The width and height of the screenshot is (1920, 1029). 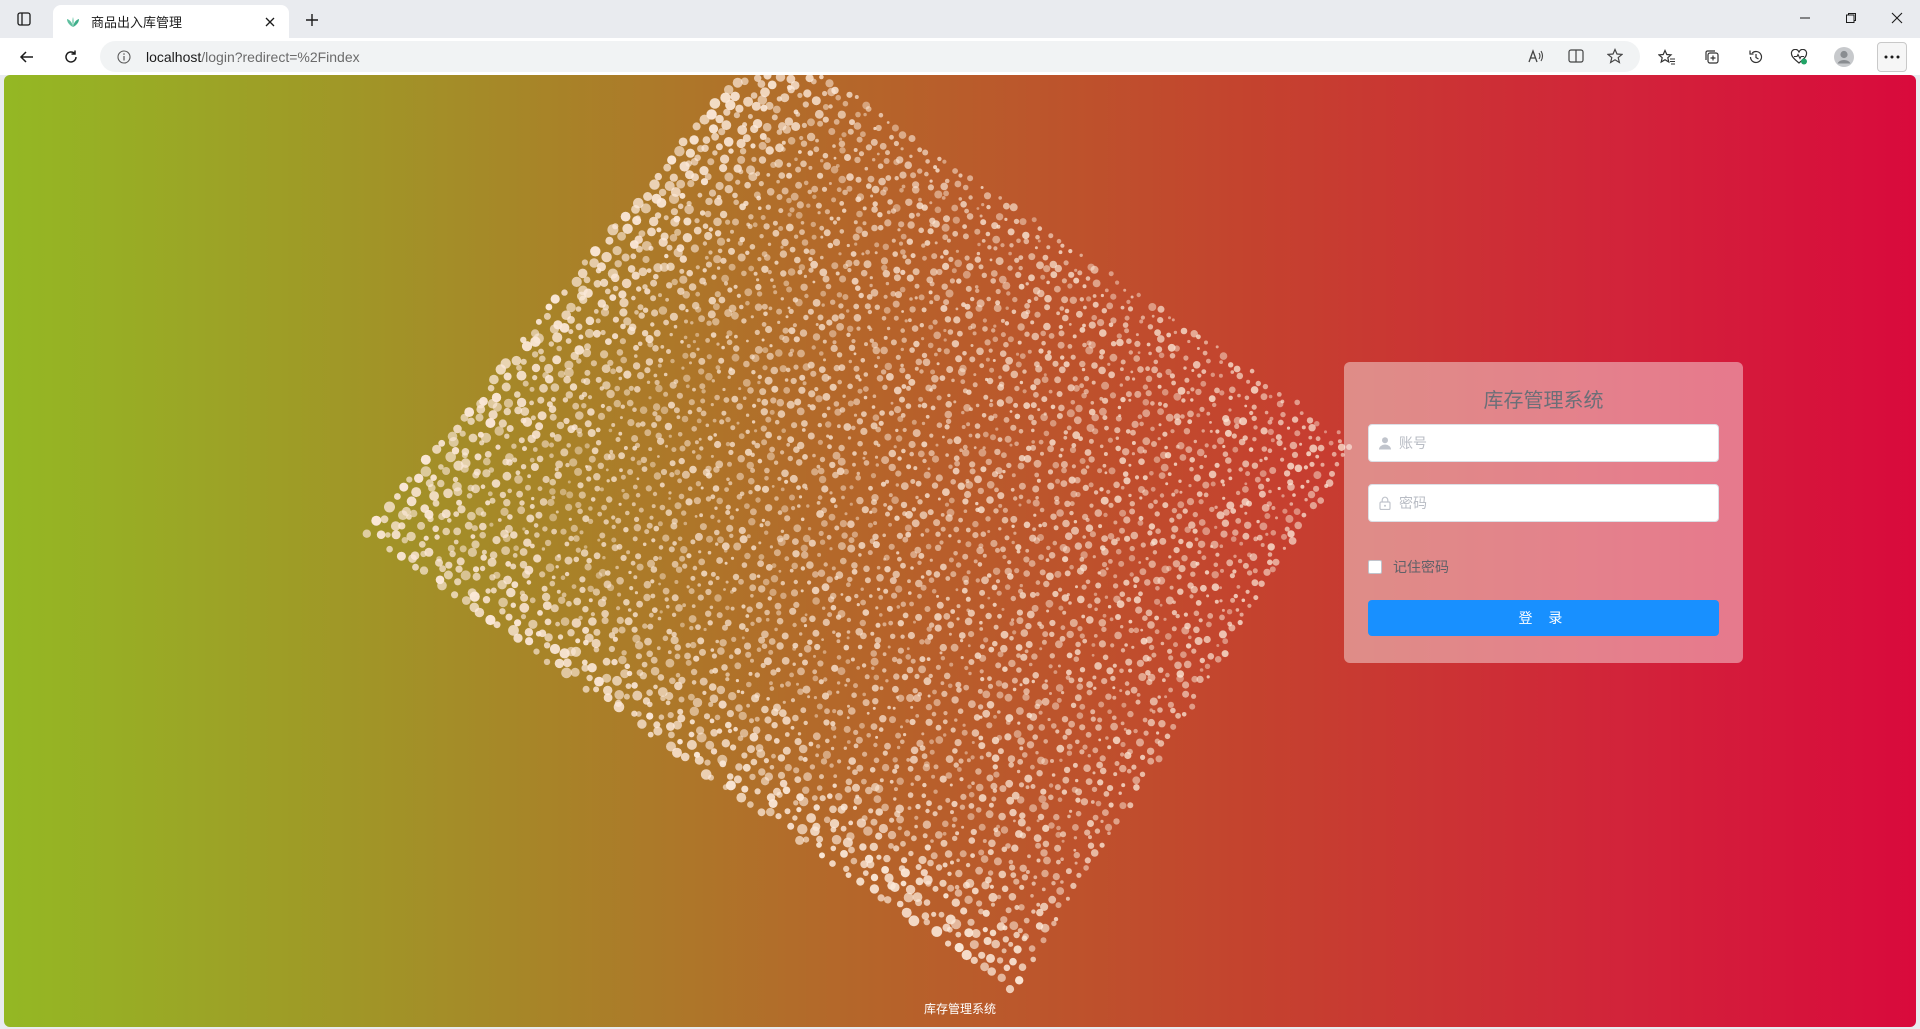 I want to click on favorites-icon, so click(x=1667, y=57).